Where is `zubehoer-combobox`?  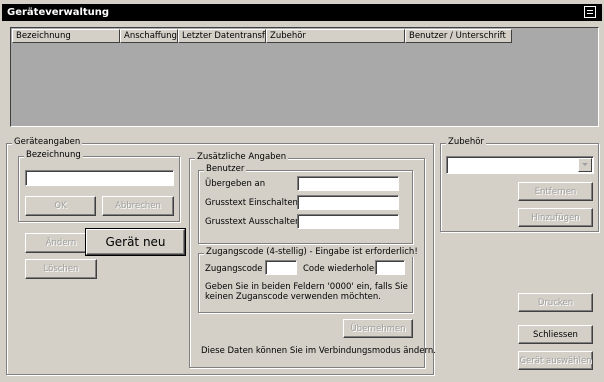 zubehoer-combobox is located at coordinates (520, 165).